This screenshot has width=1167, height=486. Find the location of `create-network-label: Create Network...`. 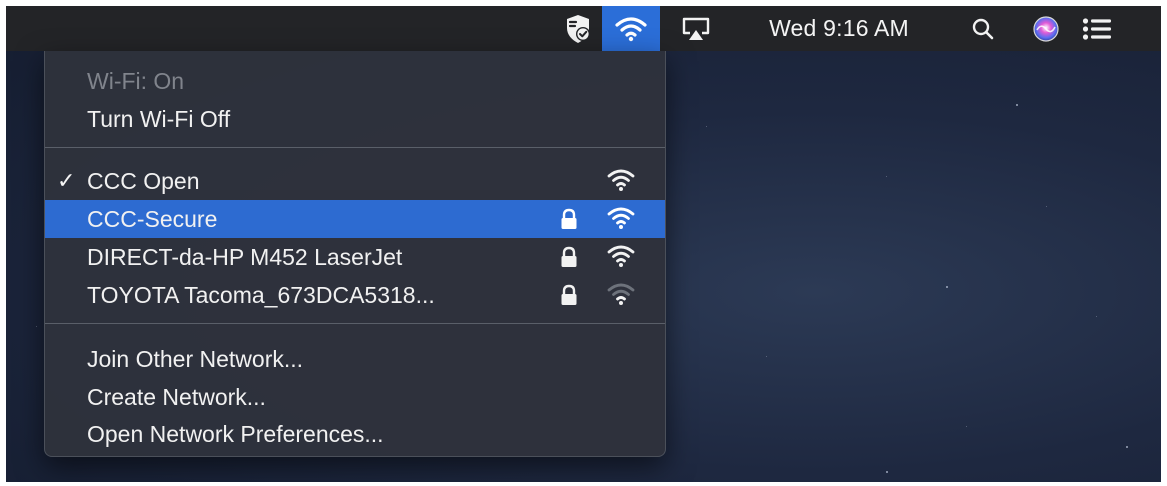

create-network-label: Create Network... is located at coordinates (176, 396).